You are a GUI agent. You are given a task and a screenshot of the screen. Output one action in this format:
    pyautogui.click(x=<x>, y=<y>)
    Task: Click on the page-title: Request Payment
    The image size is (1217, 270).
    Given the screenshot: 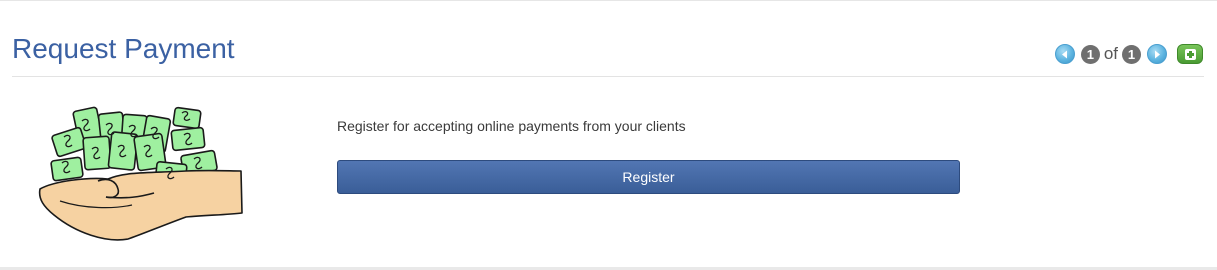 What is the action you would take?
    pyautogui.click(x=123, y=48)
    